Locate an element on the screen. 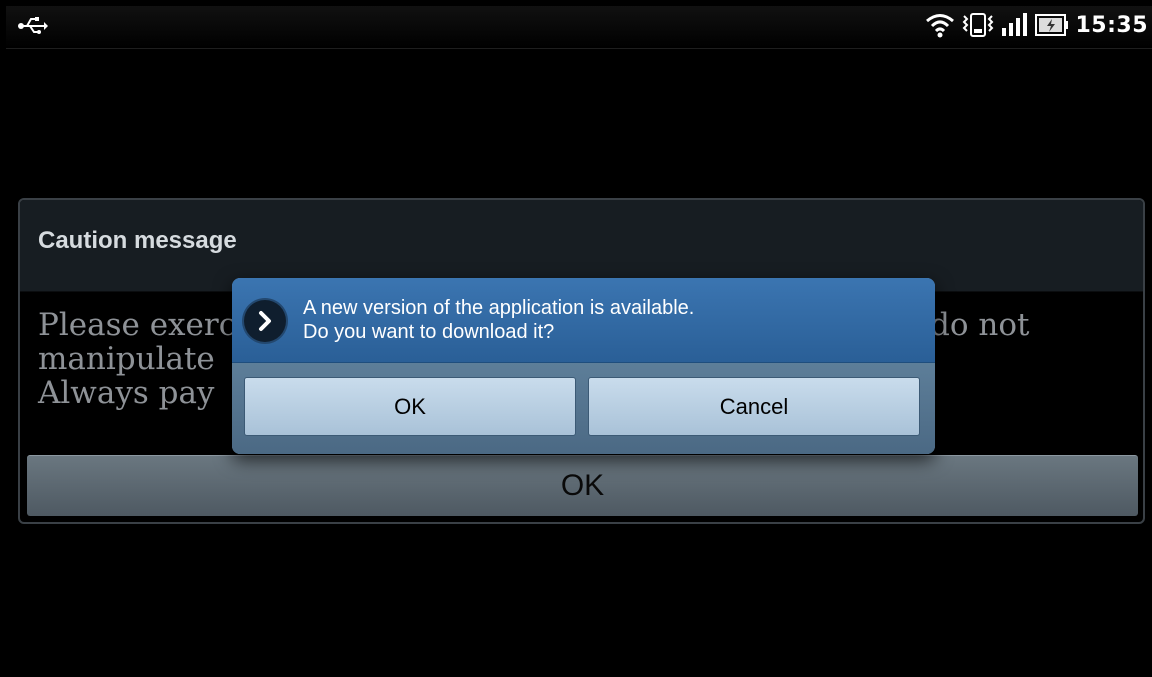 The width and height of the screenshot is (1152, 677). caution-title: Caution message is located at coordinates (137, 240).